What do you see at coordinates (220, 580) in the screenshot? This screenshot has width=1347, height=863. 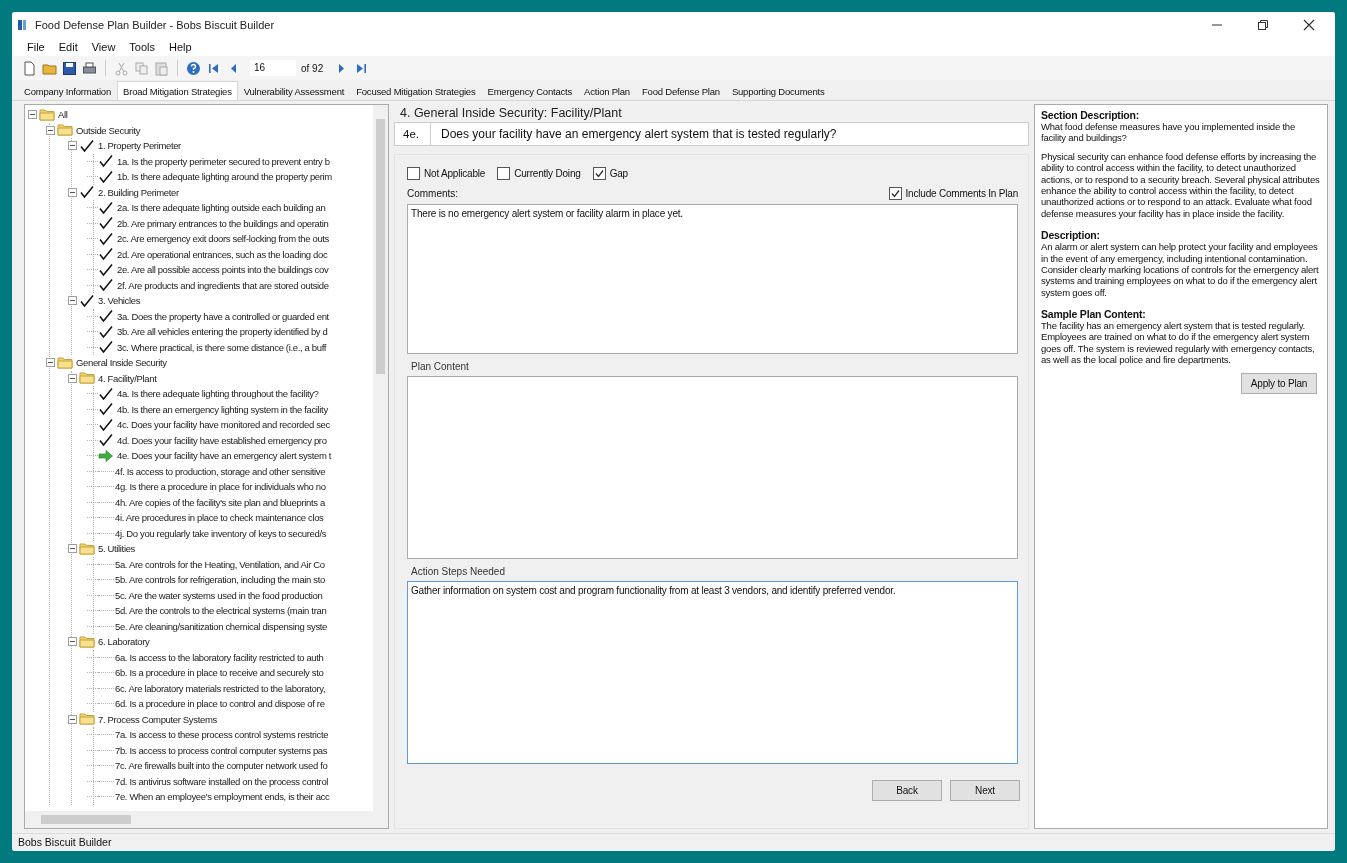 I see `tree-item: 5b. Are controls for refrigeration, including the main sto` at bounding box center [220, 580].